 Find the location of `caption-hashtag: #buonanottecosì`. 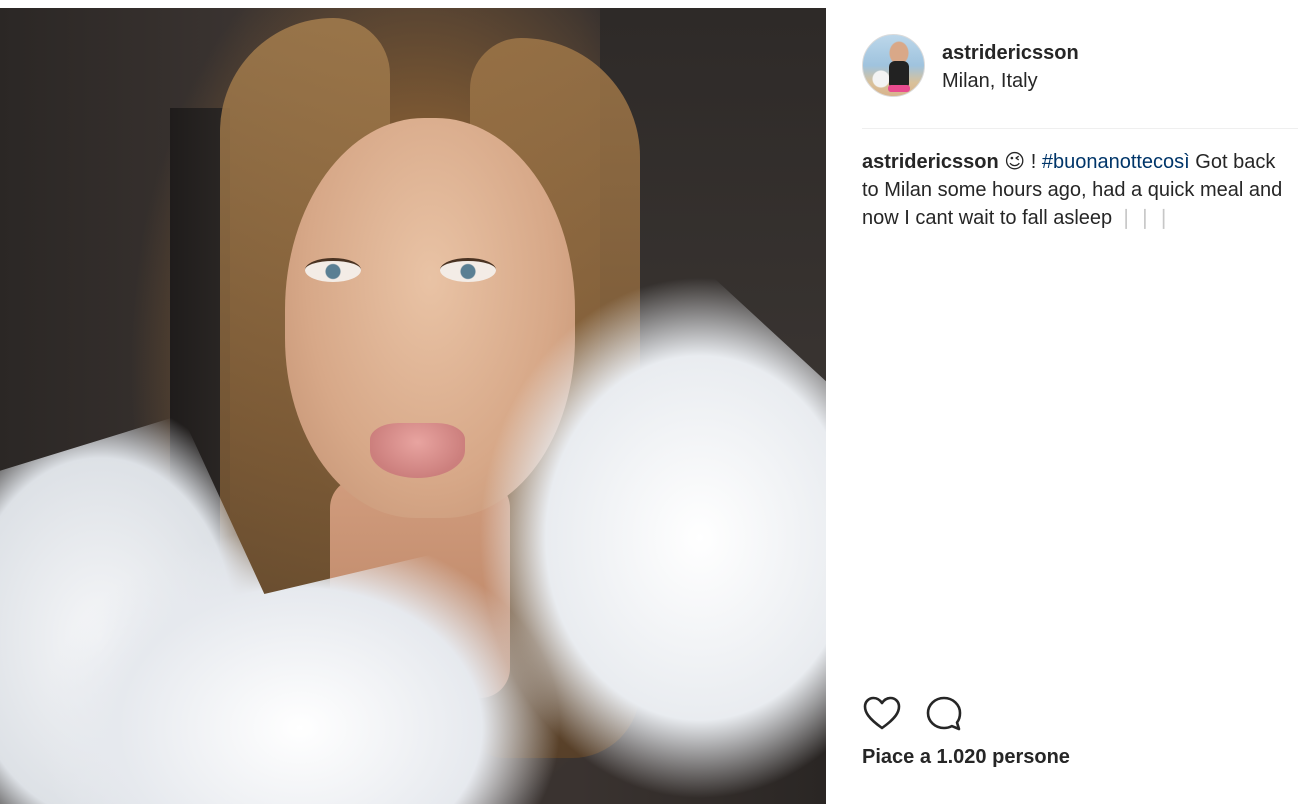

caption-hashtag: #buonanottecosì is located at coordinates (1116, 162).